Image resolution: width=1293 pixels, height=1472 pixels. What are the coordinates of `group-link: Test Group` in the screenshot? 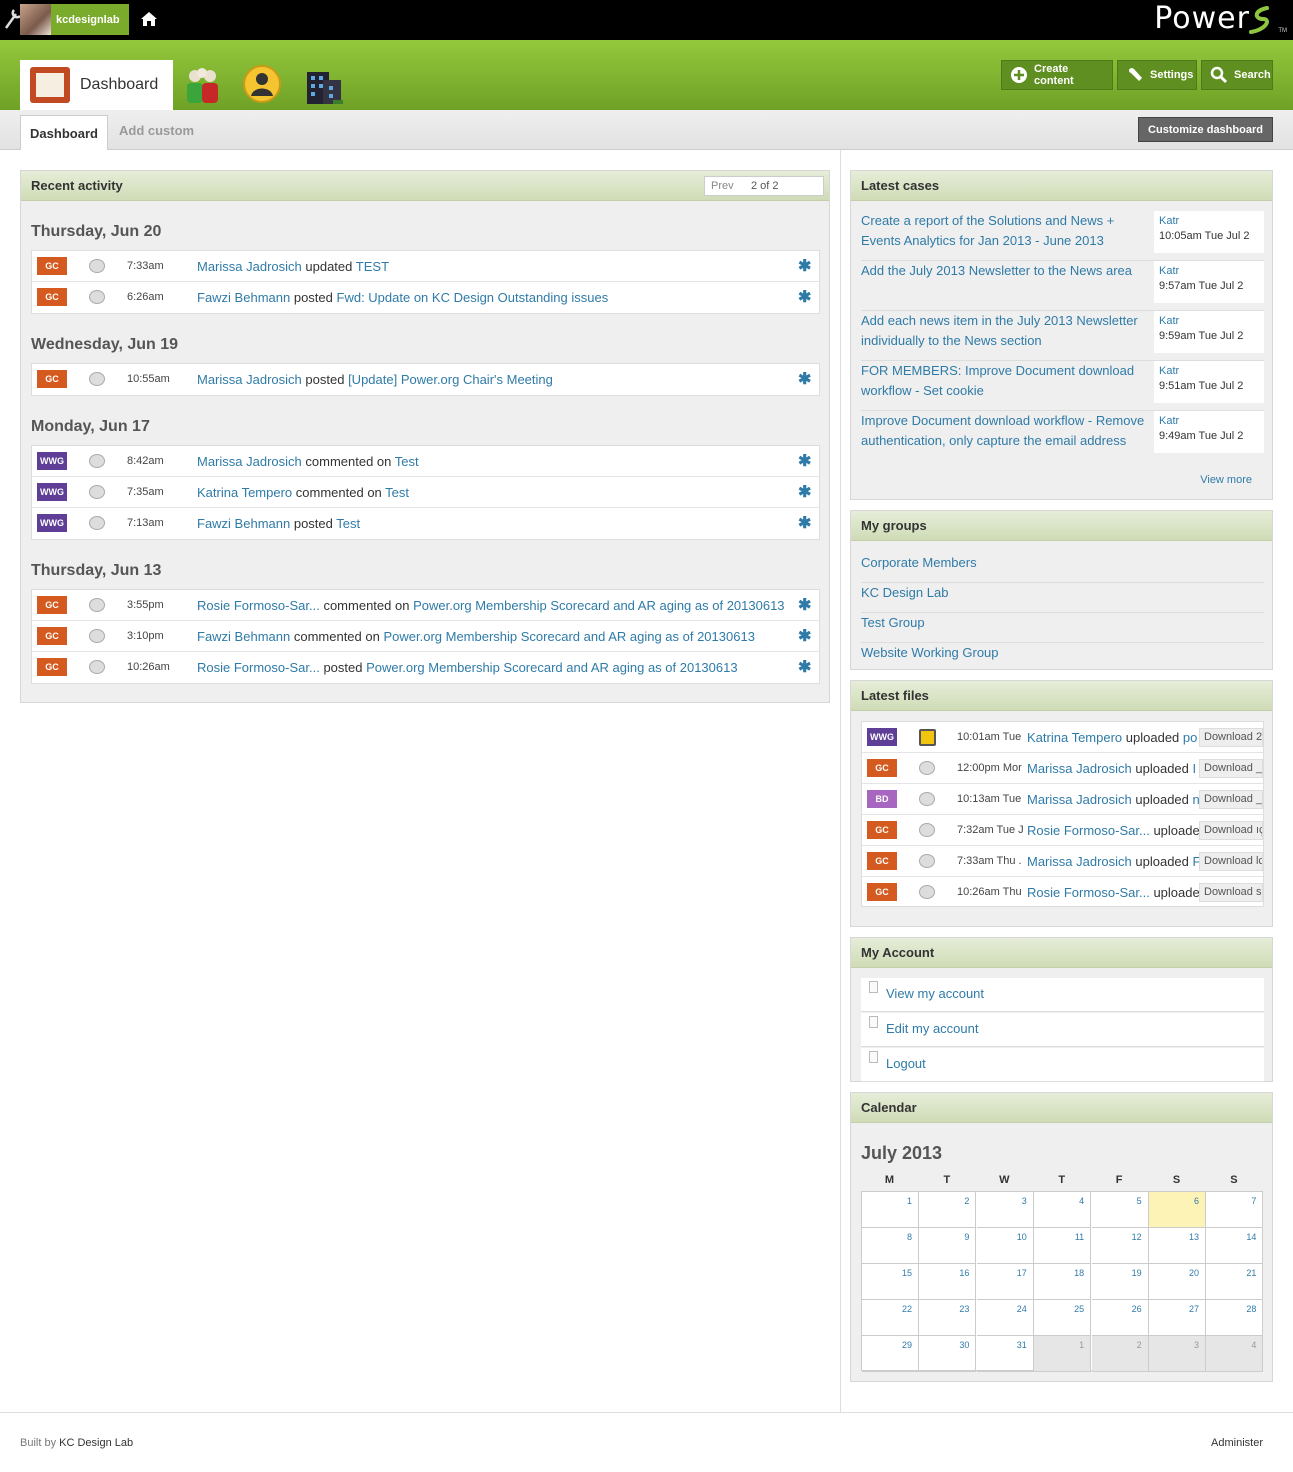 It's located at (1062, 628).